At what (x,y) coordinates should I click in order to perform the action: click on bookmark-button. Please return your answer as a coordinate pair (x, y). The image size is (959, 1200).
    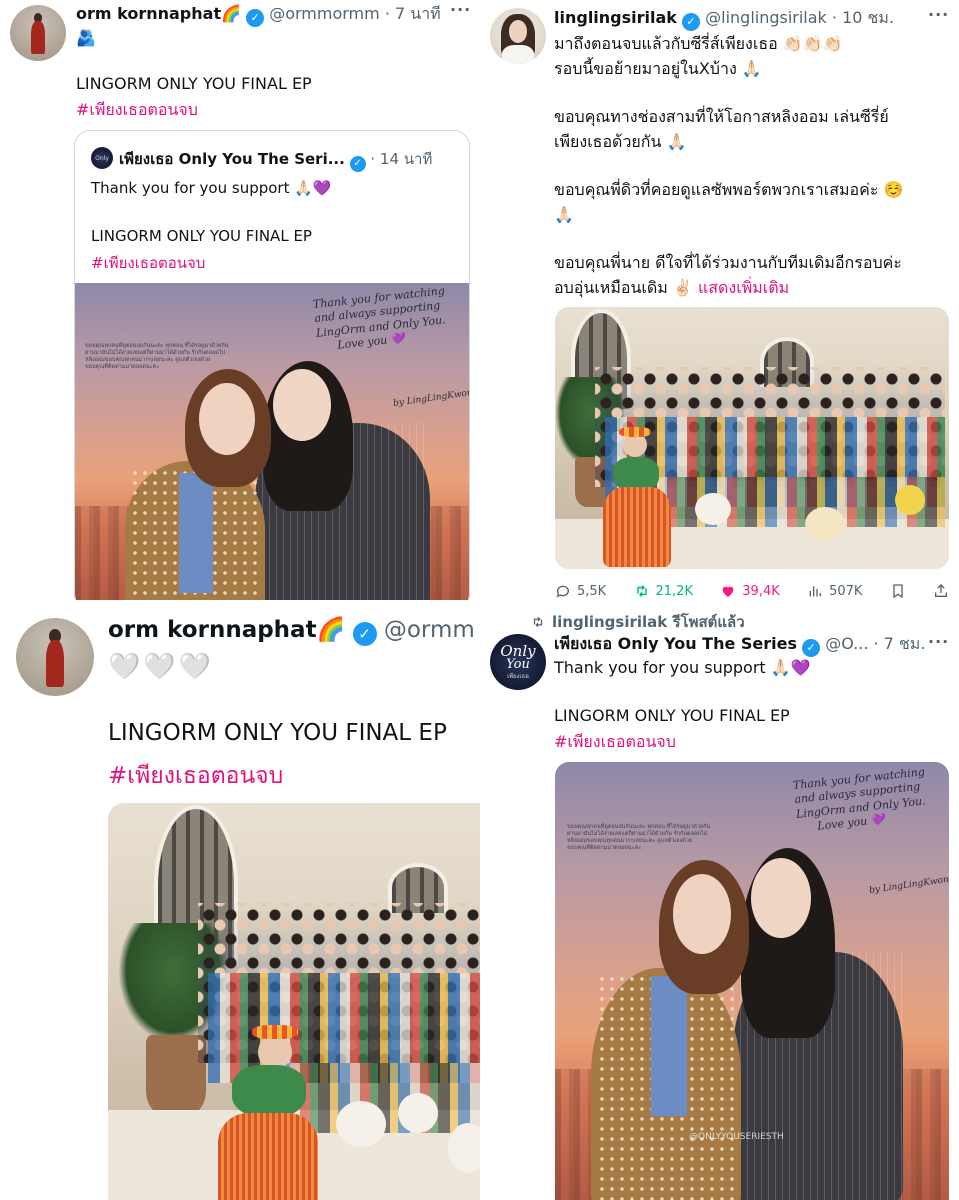
    Looking at the image, I should click on (898, 591).